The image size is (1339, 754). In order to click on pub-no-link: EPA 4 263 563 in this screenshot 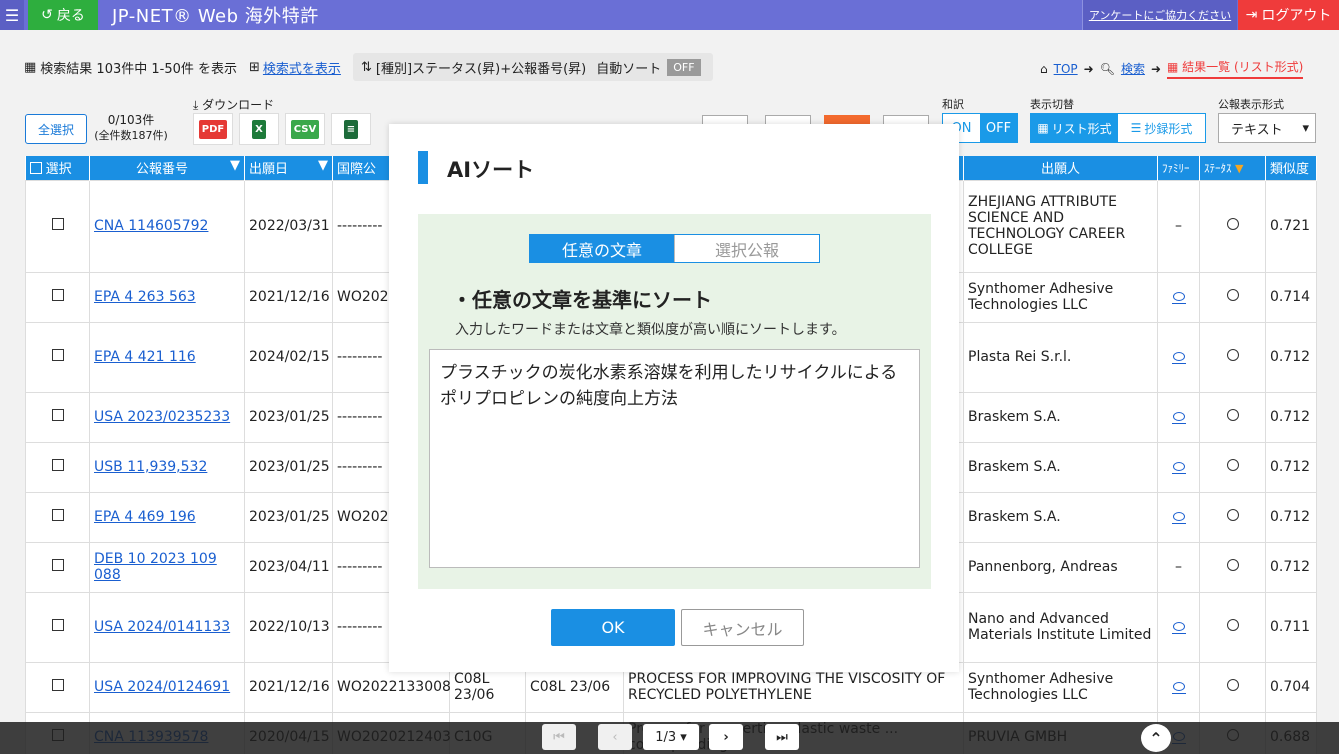, I will do `click(145, 297)`.